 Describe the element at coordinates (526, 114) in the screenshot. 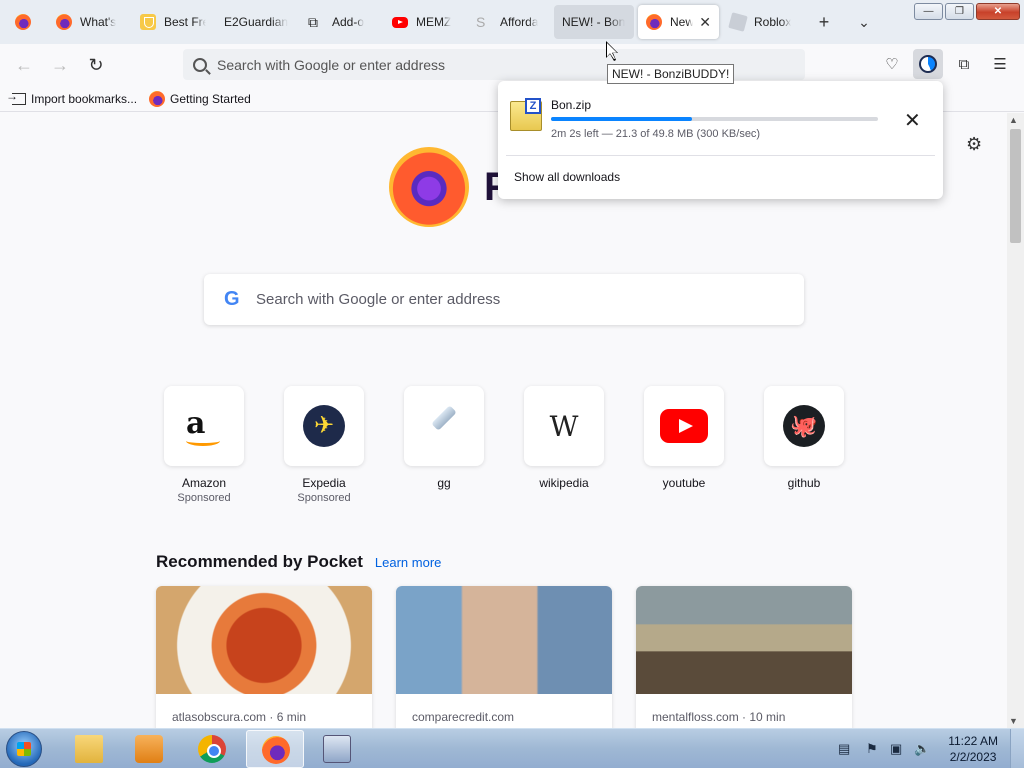

I see `zip-file-icon: Z` at that location.